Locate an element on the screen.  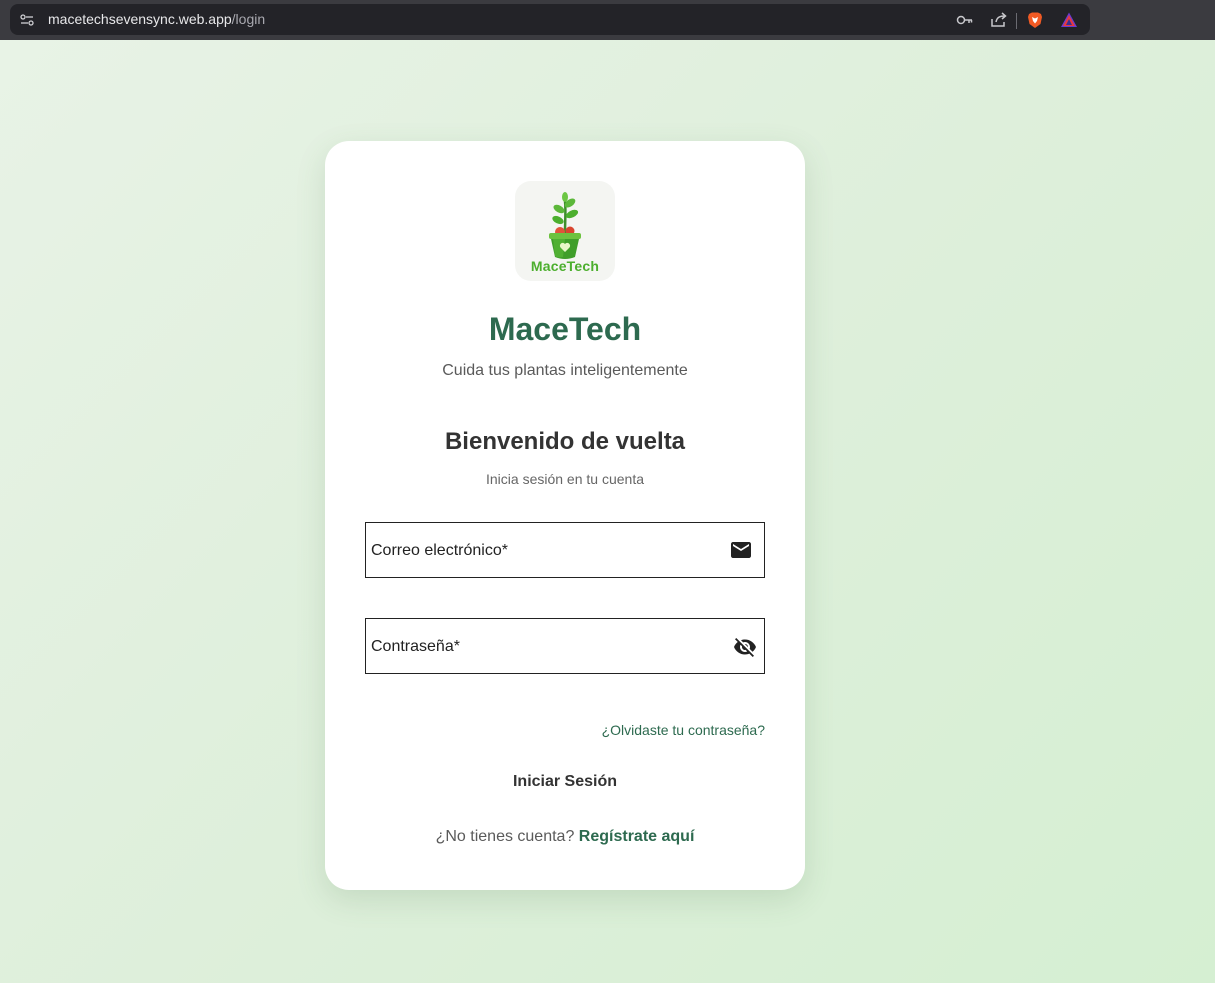
register-prompt: ¿No tienes cuenta? Regístrate aquí is located at coordinates (565, 837).